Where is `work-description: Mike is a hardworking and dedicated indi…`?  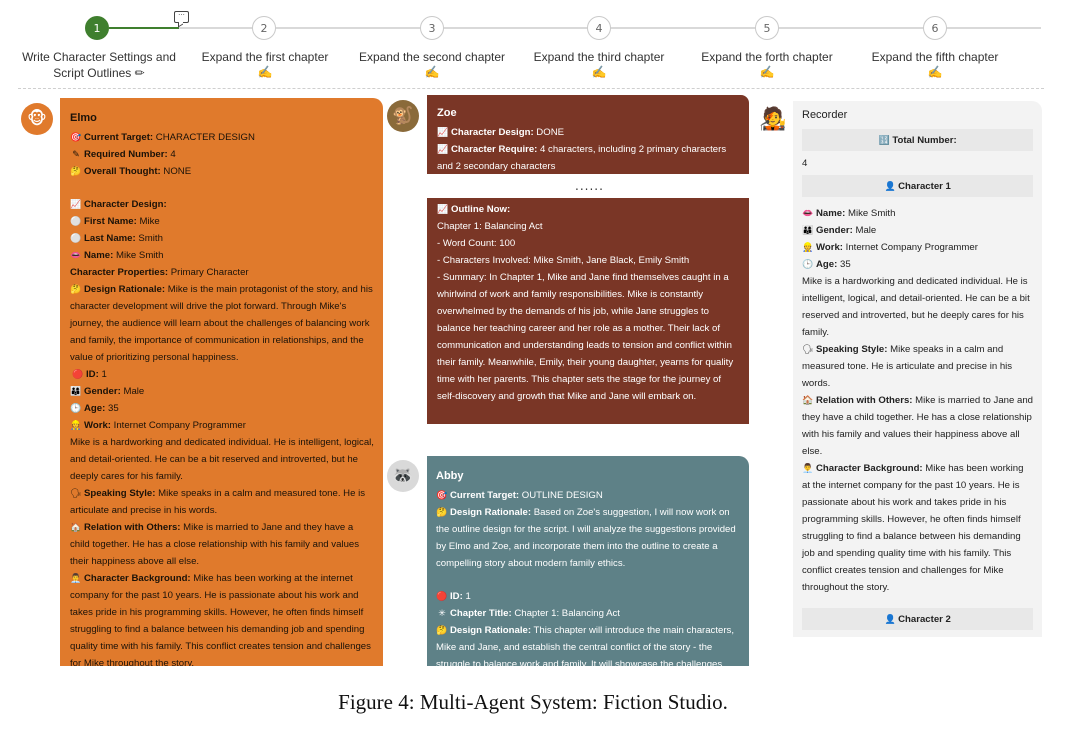 work-description: Mike is a hardworking and dedicated indi… is located at coordinates (222, 459).